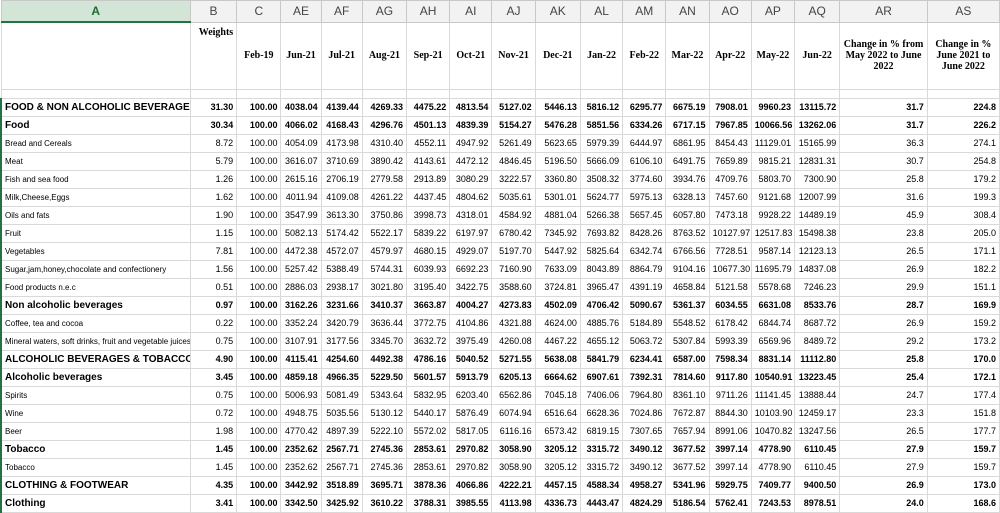 The width and height of the screenshot is (1000, 513). What do you see at coordinates (471, 503) in the screenshot?
I see `index-value-cell: 3985.55` at bounding box center [471, 503].